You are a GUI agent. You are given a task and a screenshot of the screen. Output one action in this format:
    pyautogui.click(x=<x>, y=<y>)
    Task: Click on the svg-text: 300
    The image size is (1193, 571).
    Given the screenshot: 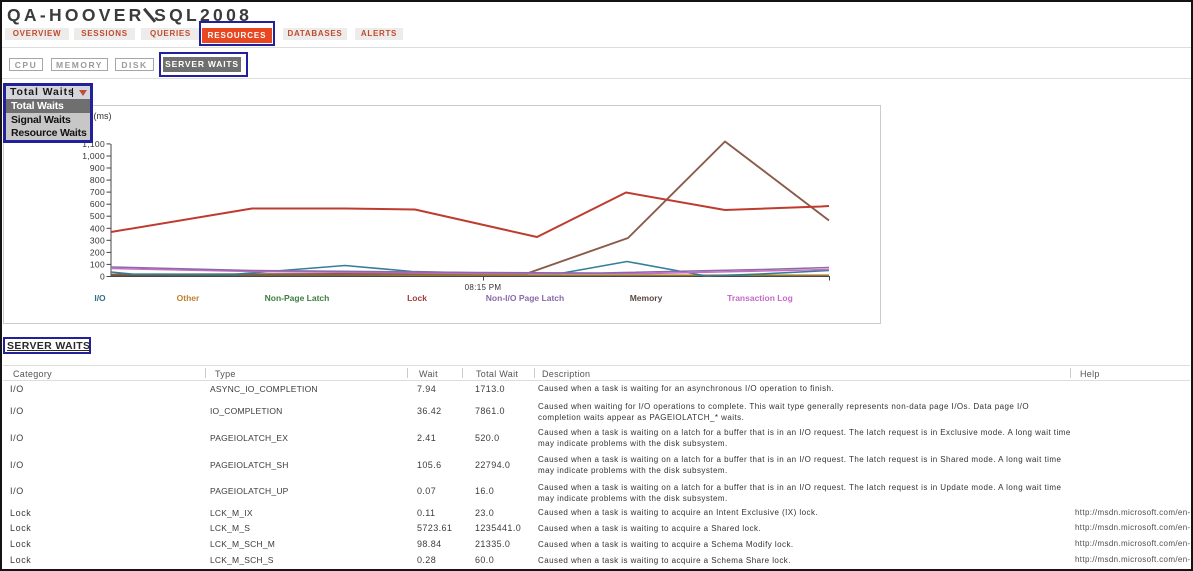 What is the action you would take?
    pyautogui.click(x=97, y=240)
    